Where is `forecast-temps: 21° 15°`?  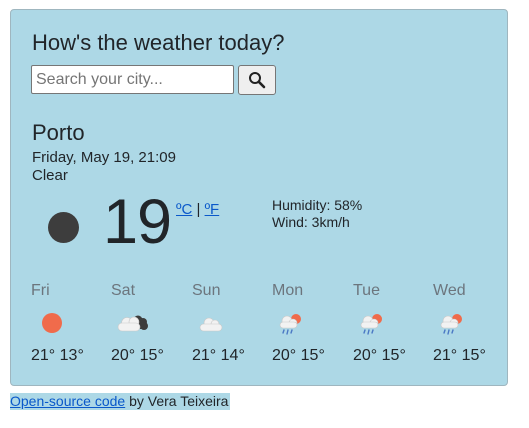
forecast-temps: 21° 15° is located at coordinates (459, 355).